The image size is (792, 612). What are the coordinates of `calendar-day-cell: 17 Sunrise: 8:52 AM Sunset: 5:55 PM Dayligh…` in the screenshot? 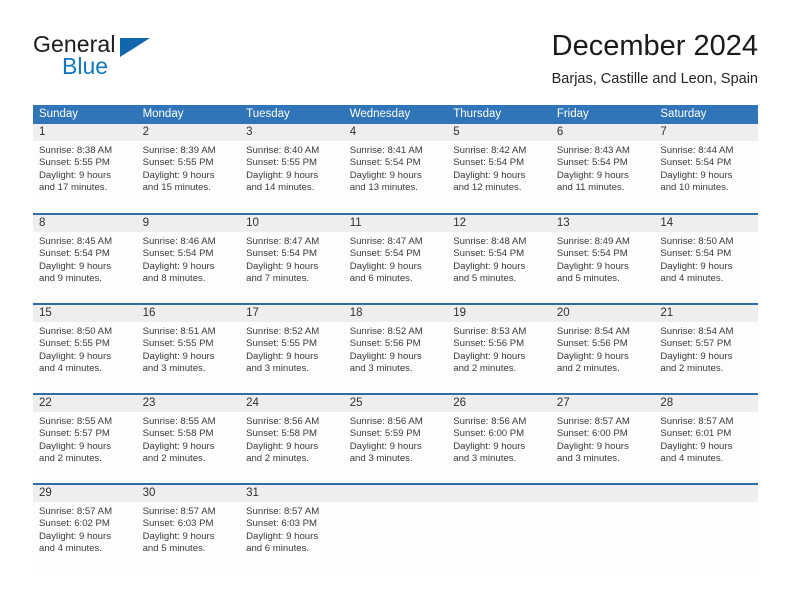 It's located at (292, 348).